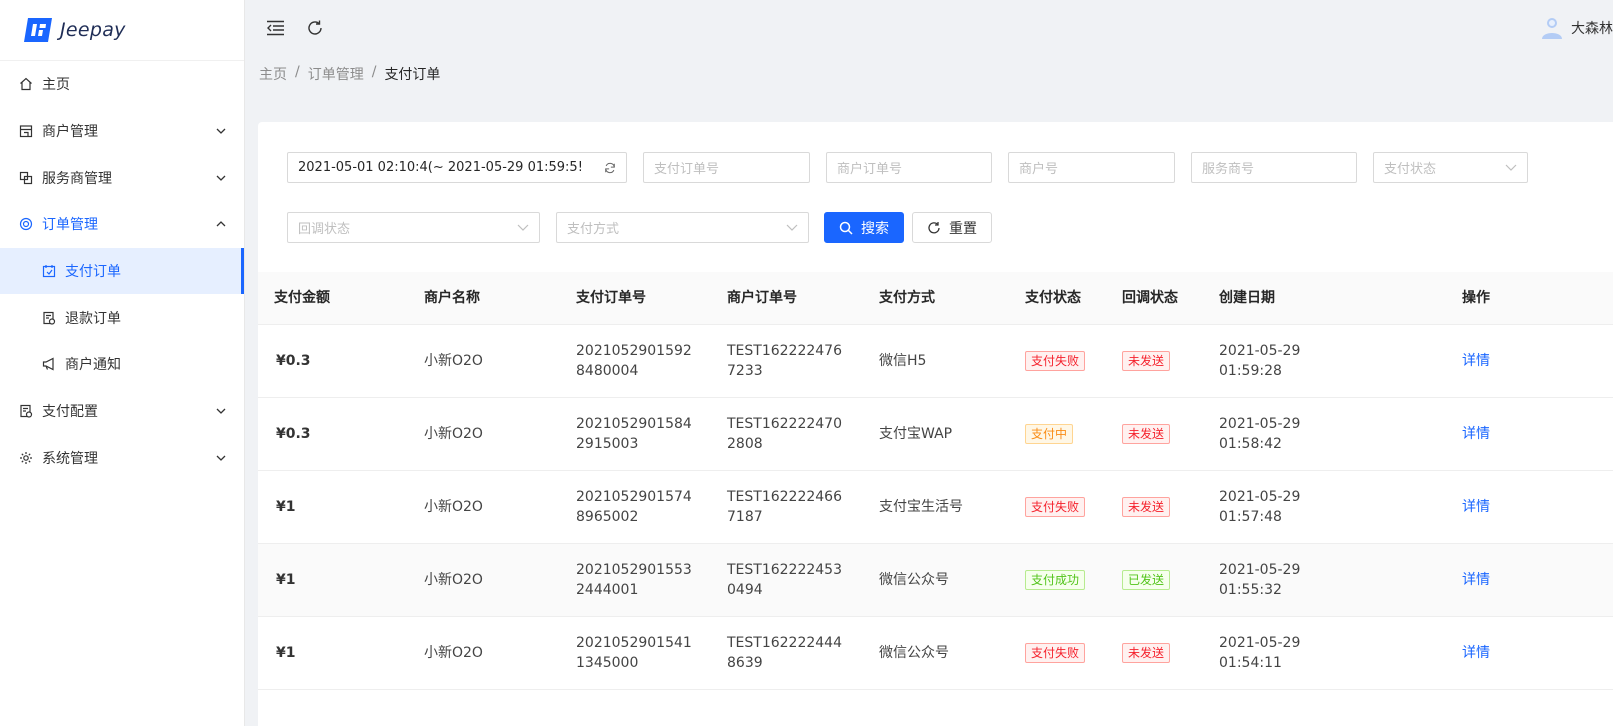  Describe the element at coordinates (607, 663) in the screenshot. I see `pay-order-no-line2: 1345000` at that location.